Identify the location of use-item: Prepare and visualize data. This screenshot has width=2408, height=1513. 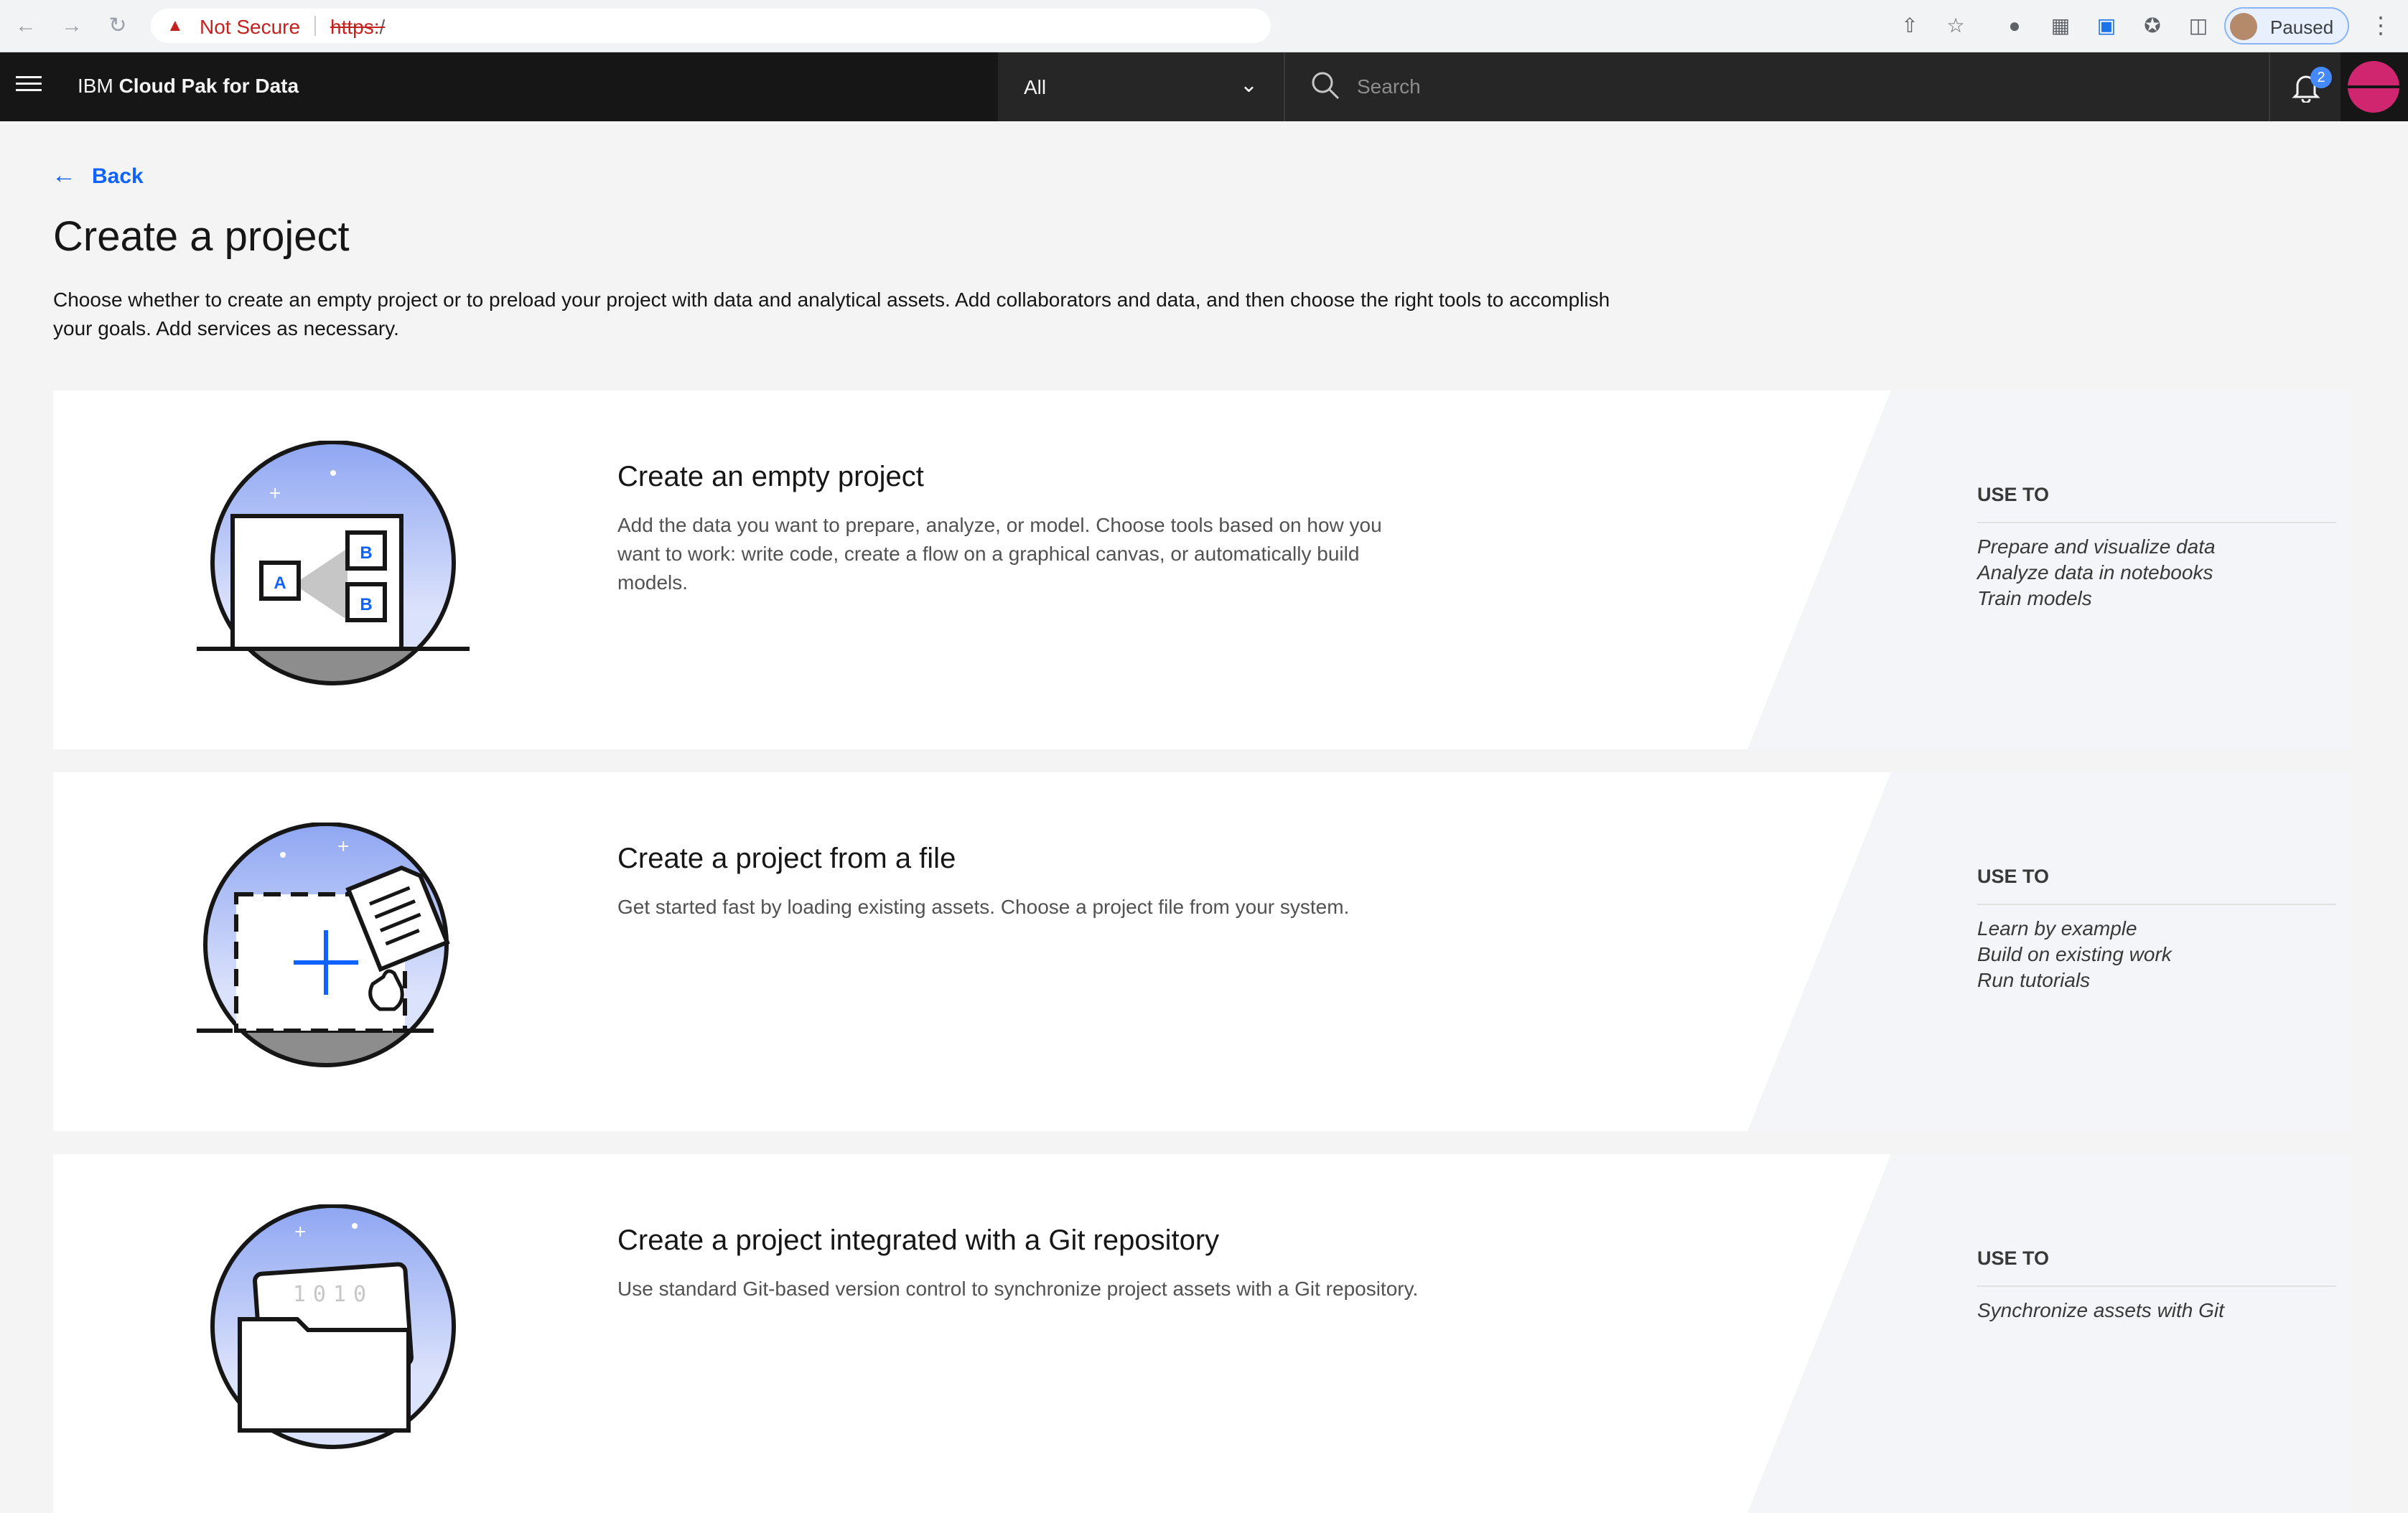
(2096, 546).